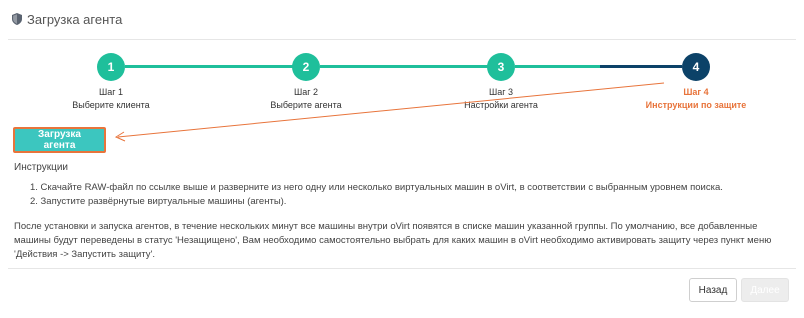  What do you see at coordinates (402, 39) in the screenshot?
I see `header-divider` at bounding box center [402, 39].